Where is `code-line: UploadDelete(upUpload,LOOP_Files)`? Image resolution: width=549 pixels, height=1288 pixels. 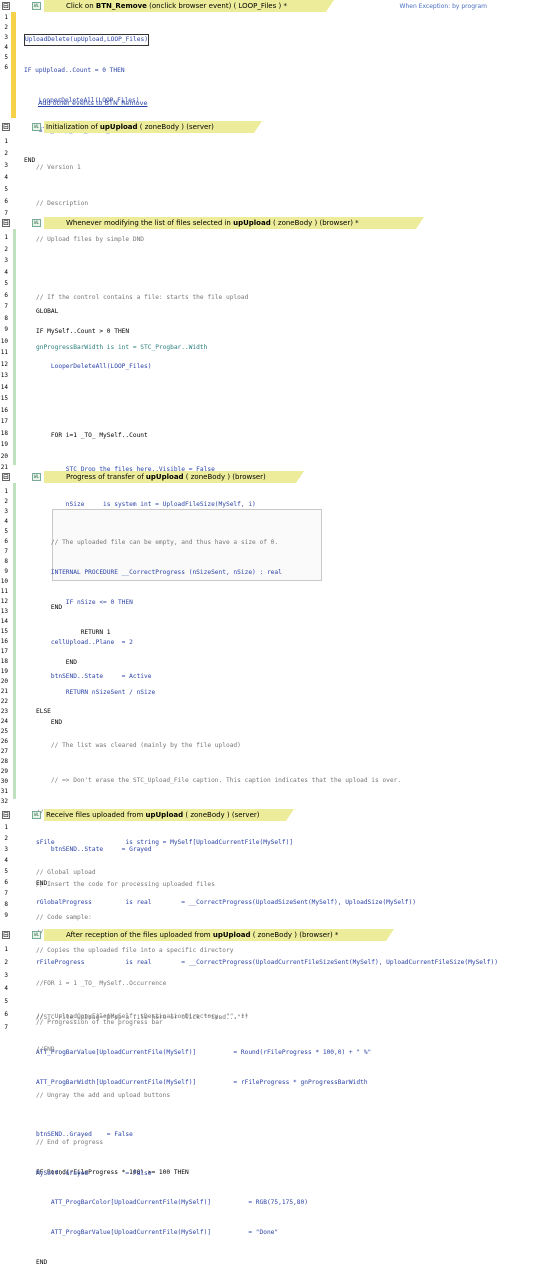
code-line: UploadDelete(upUpload,LOOP_Files) is located at coordinates (104, 40).